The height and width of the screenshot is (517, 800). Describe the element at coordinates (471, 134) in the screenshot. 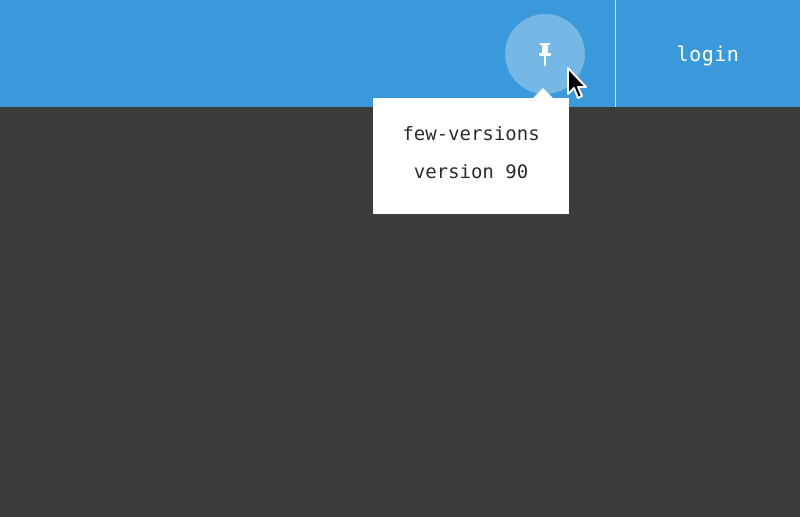

I see `tooltip-repo-name: few-versions` at that location.